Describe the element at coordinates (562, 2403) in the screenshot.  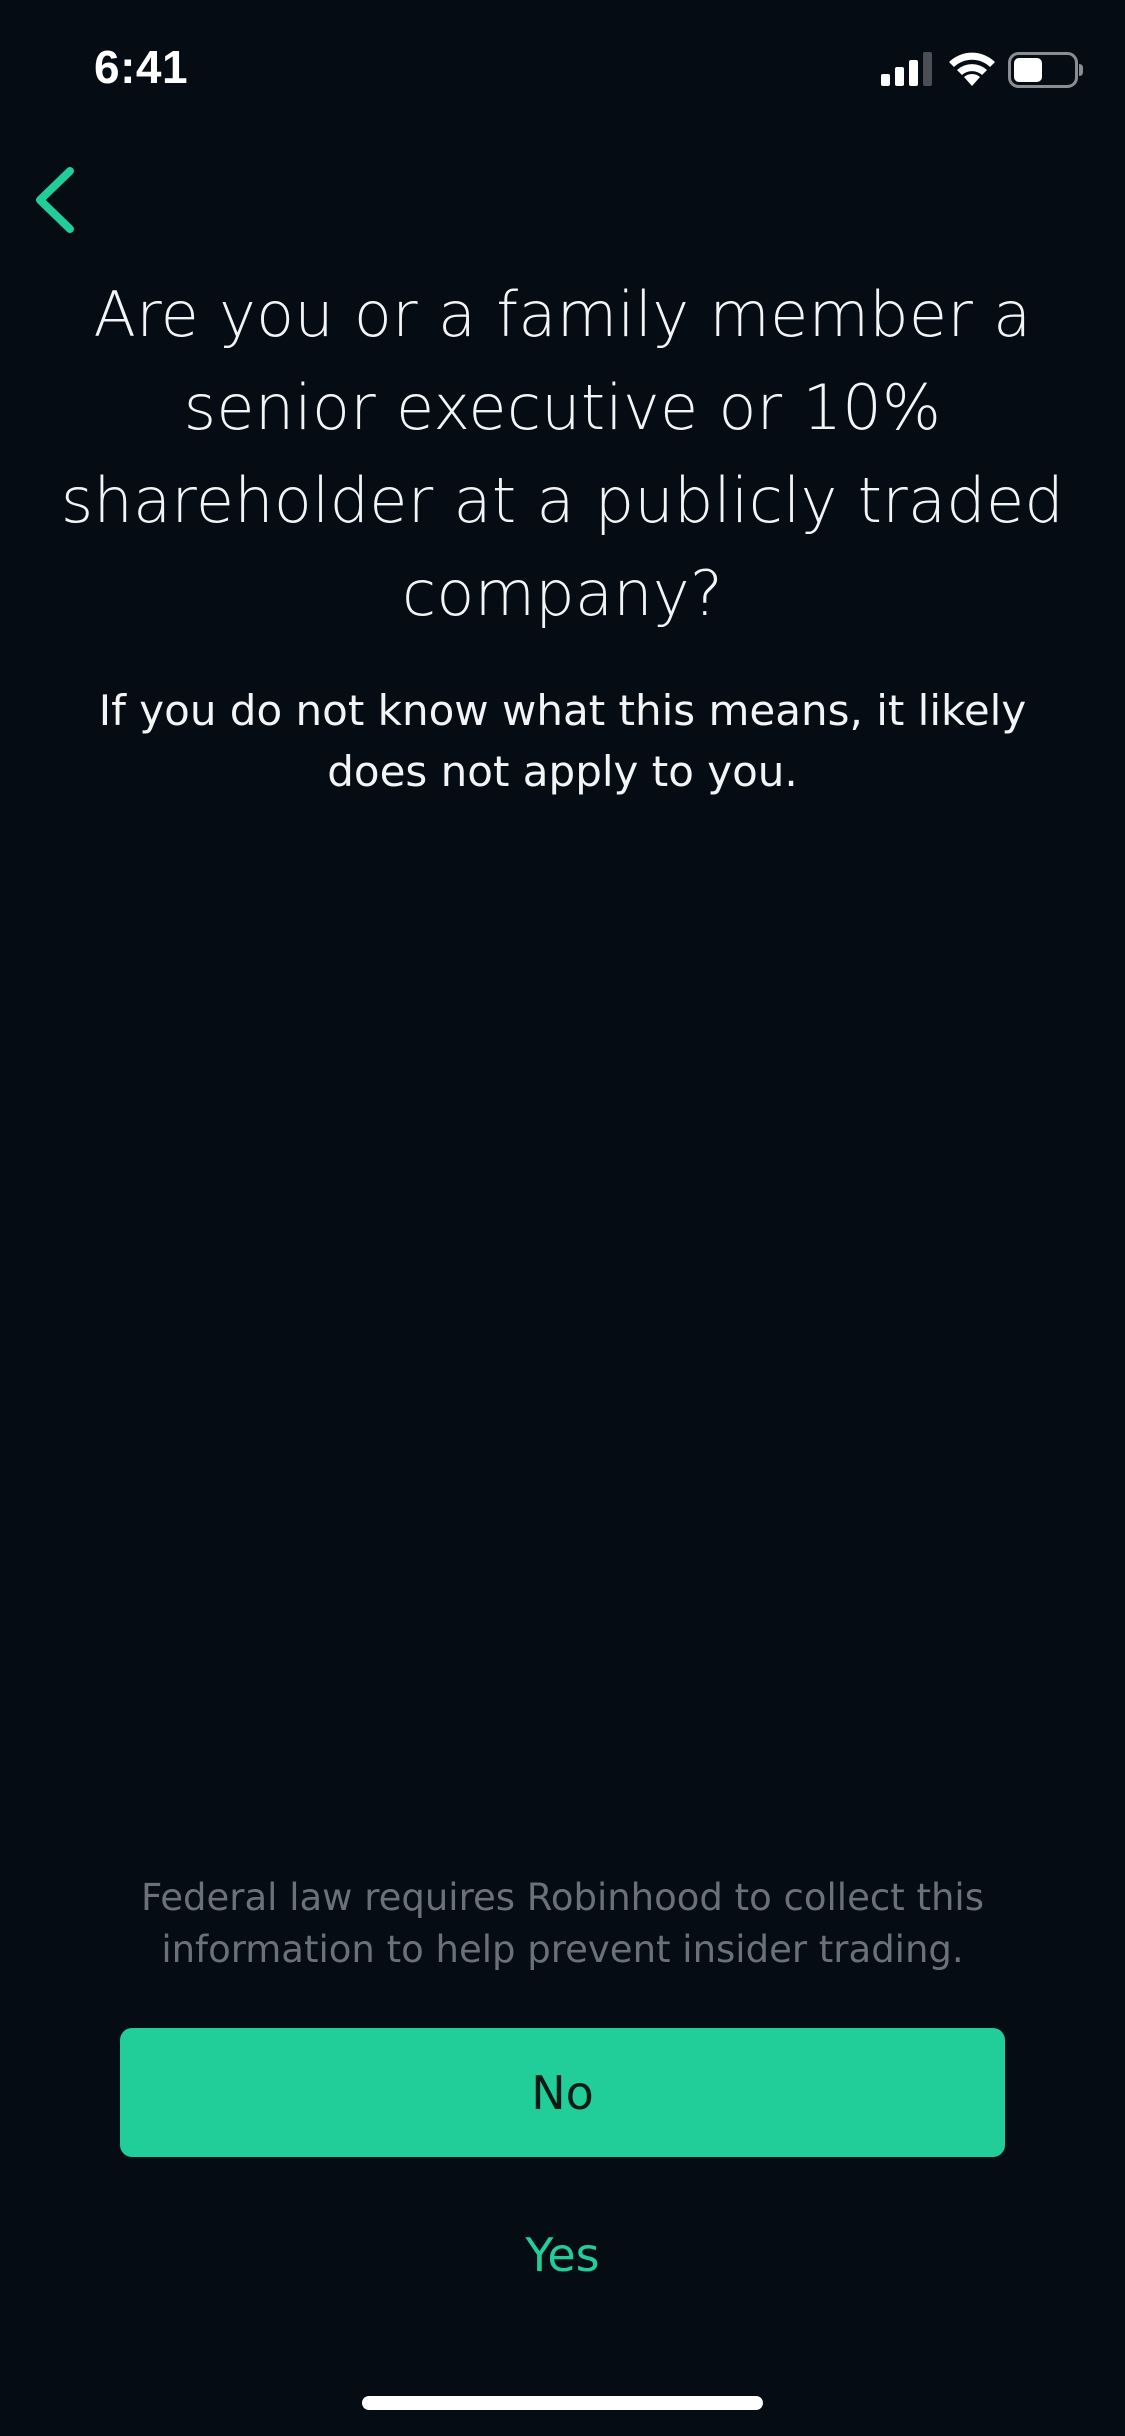
I see `home-indicator` at that location.